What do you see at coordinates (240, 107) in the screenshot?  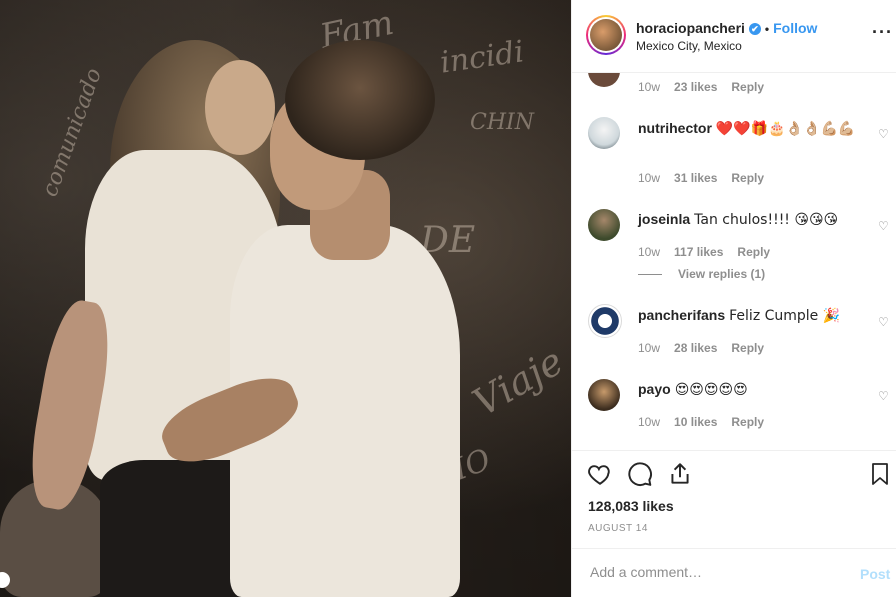 I see `woman-face` at bounding box center [240, 107].